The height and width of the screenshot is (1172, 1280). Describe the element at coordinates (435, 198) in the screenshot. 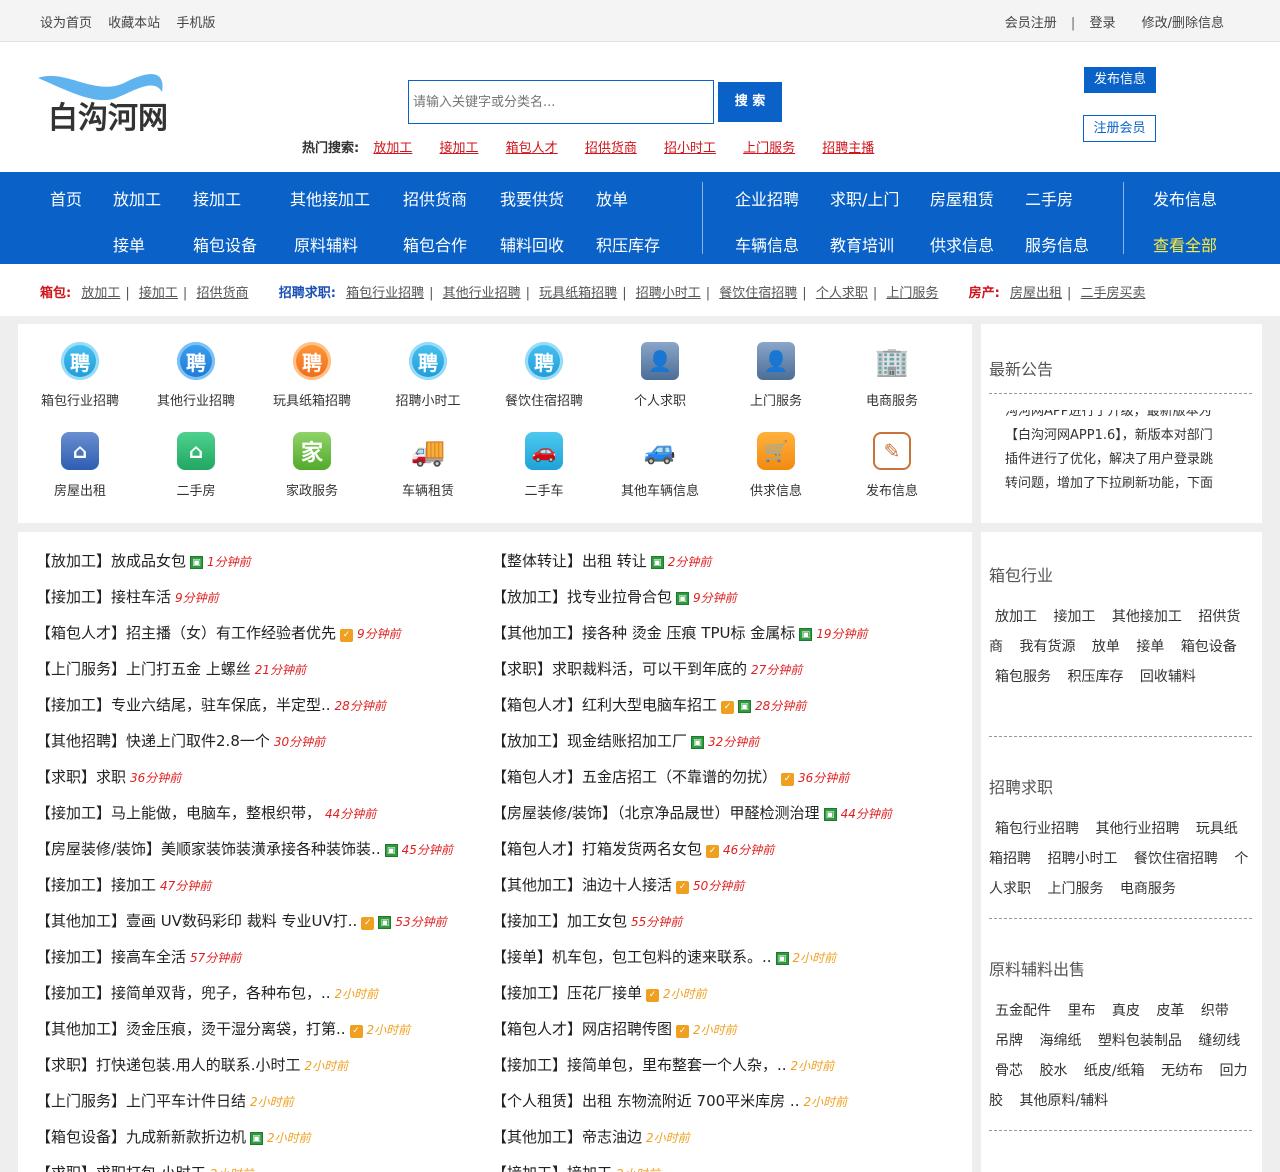

I see `nav-item: 招供货商` at that location.